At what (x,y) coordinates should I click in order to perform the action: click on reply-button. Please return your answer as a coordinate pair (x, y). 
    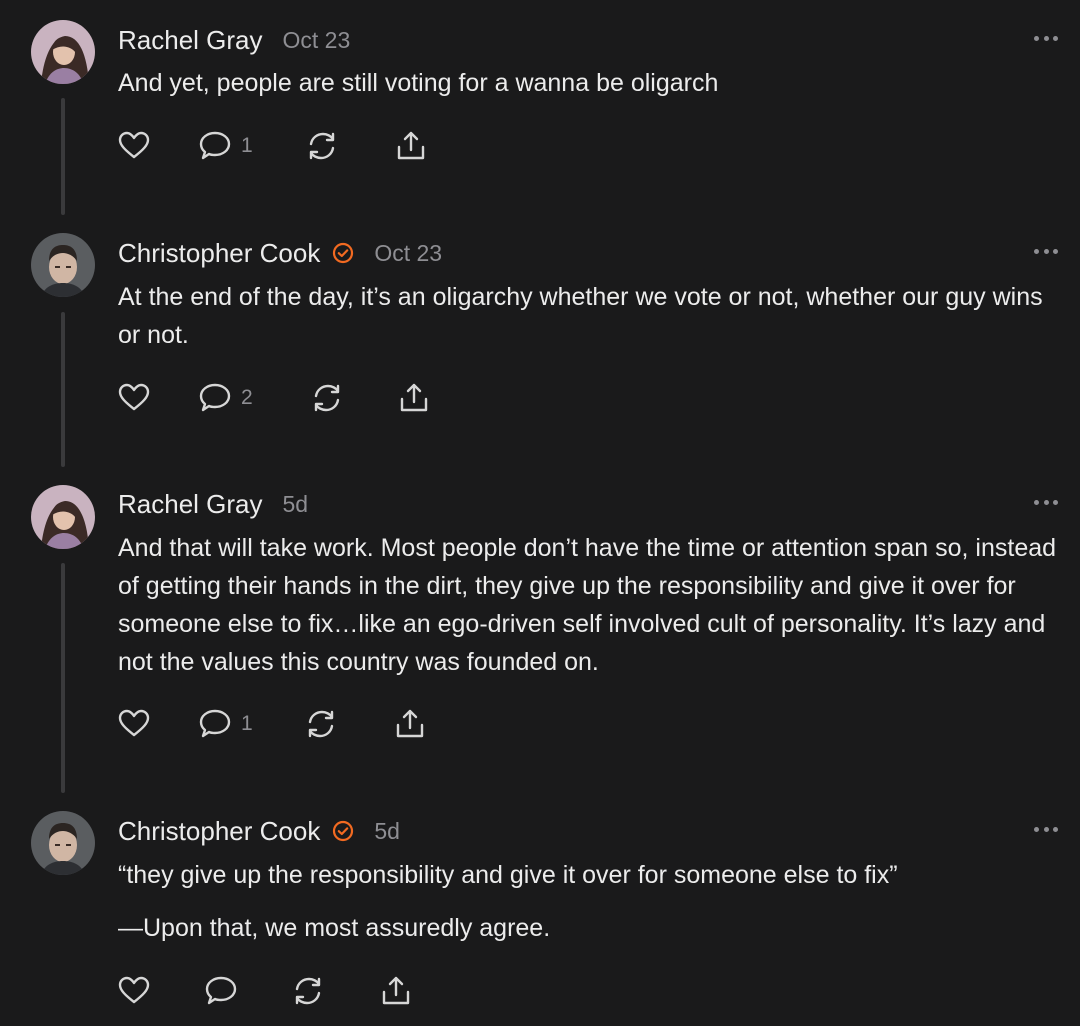
    Looking at the image, I should click on (221, 991).